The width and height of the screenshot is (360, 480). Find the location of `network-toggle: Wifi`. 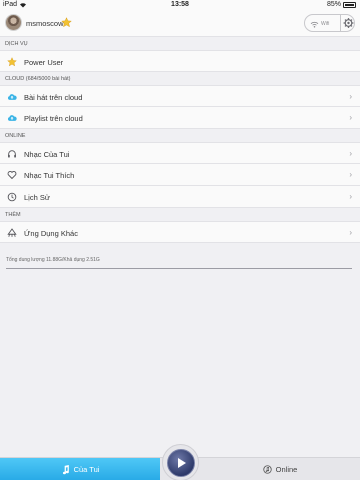

network-toggle: Wifi is located at coordinates (324, 24).